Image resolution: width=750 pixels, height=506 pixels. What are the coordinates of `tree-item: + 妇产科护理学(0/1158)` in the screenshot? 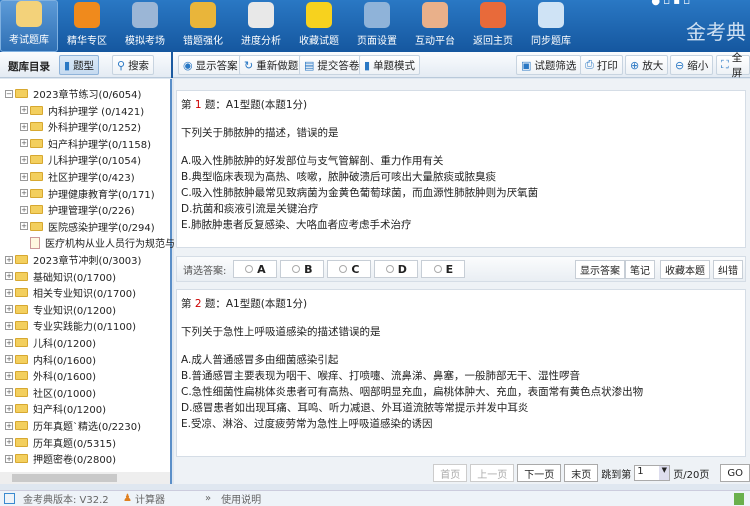 It's located at (85, 143).